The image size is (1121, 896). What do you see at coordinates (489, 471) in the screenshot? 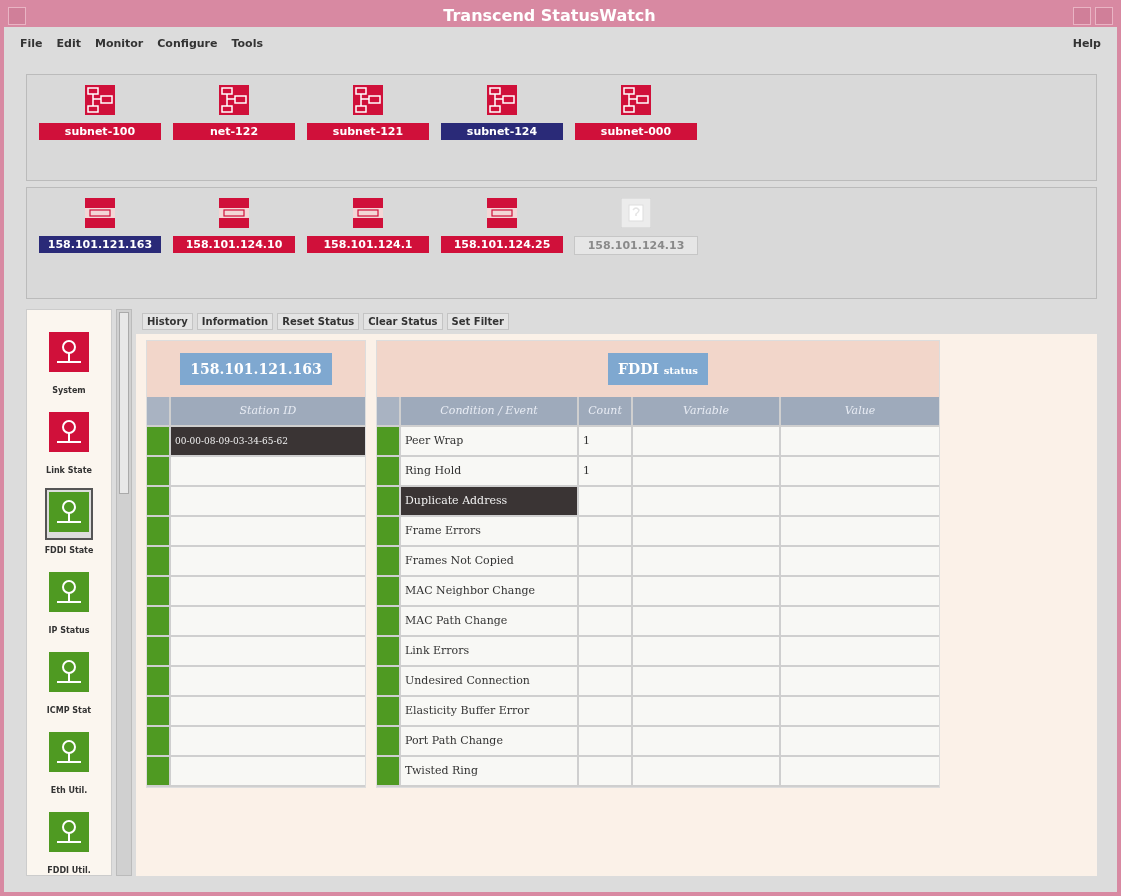
I see `table-cell: Ring Hold` at bounding box center [489, 471].